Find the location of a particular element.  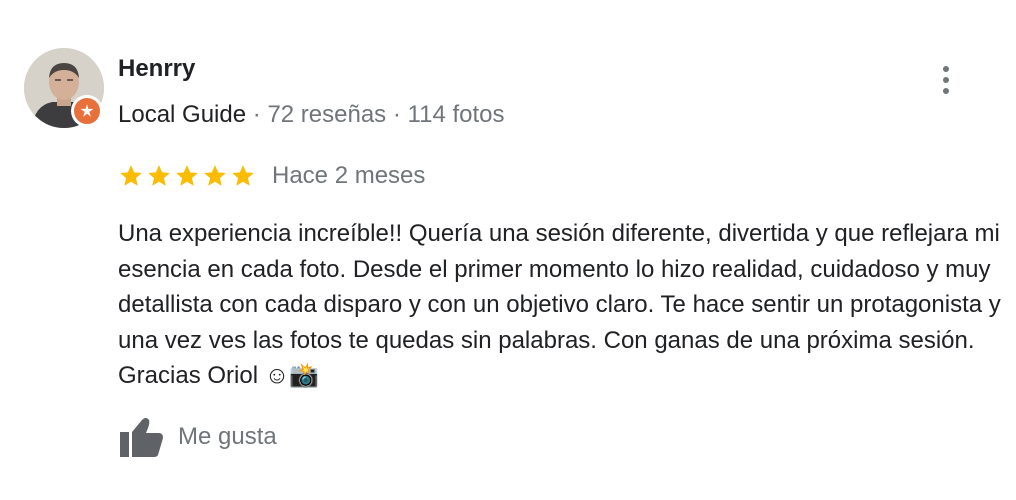

author-name: Henrry is located at coordinates (156, 69).